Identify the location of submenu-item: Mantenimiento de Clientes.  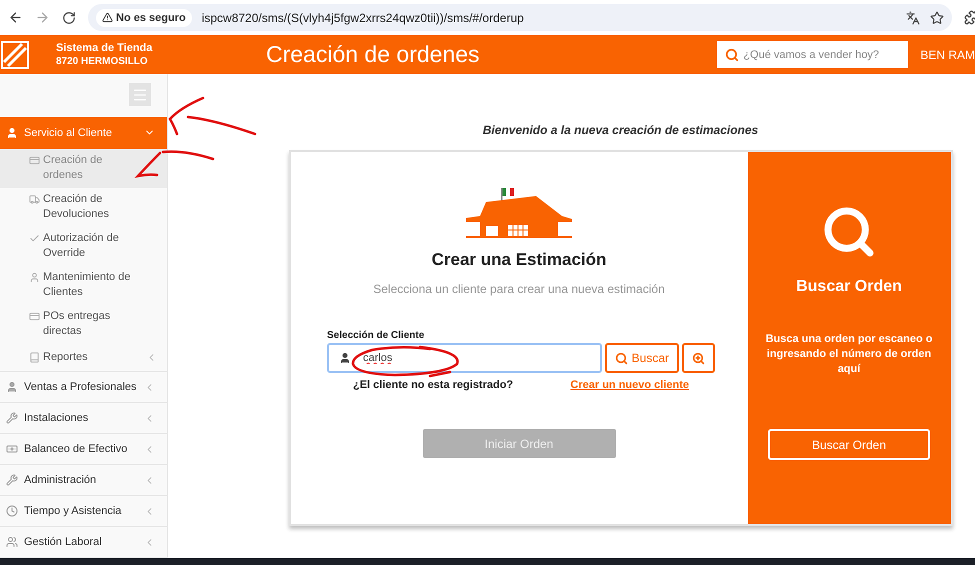
(83, 285).